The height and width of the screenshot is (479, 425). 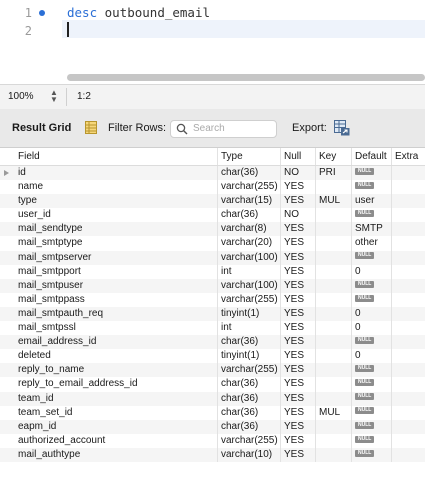 What do you see at coordinates (116, 454) in the screenshot?
I see `cell-field: mail_authtype` at bounding box center [116, 454].